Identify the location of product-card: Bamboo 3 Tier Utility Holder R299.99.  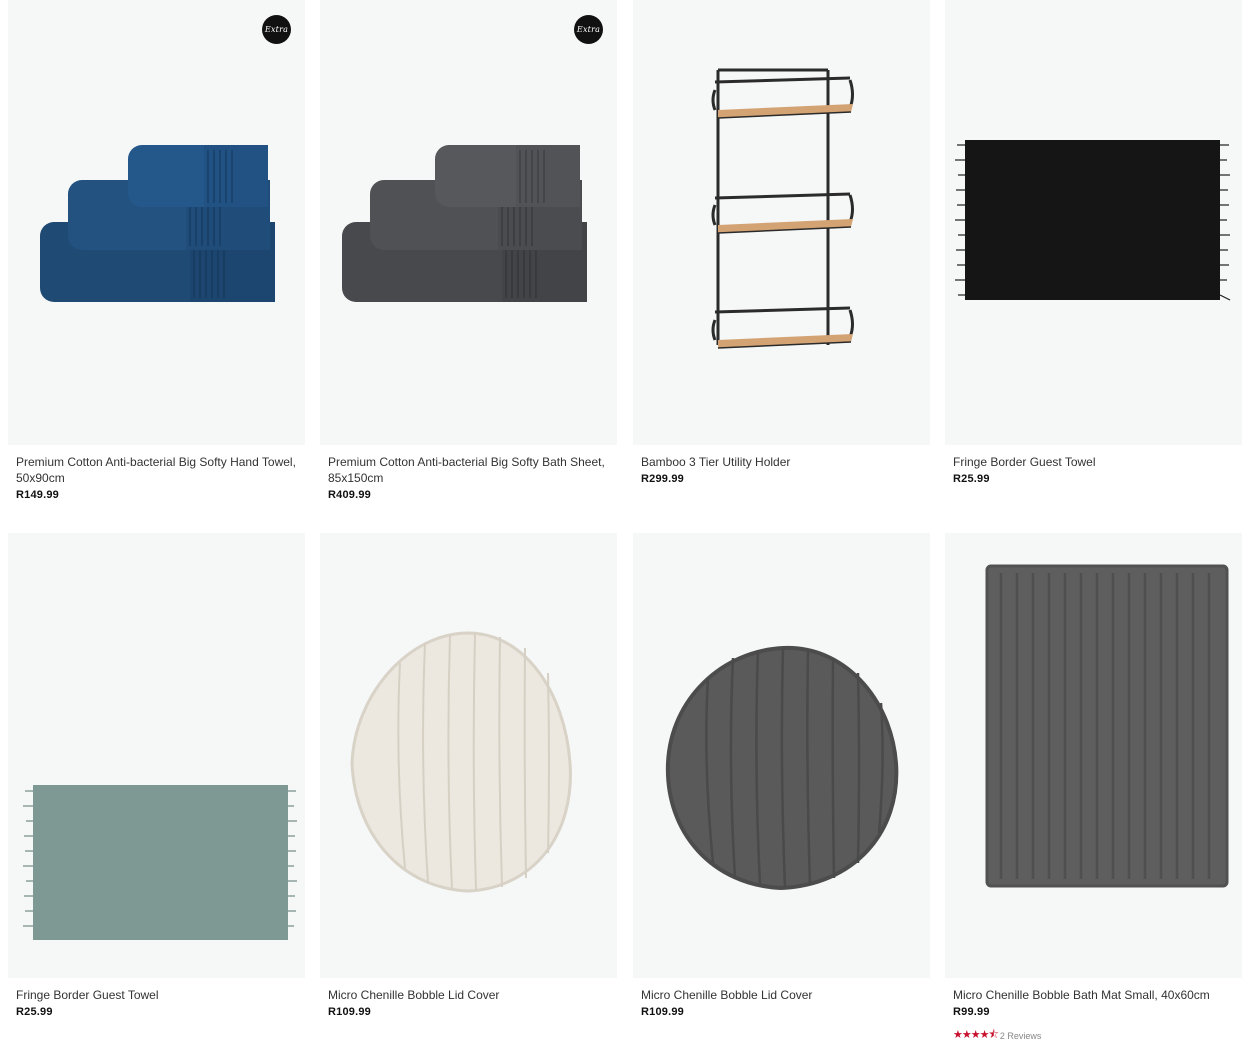
(781, 242).